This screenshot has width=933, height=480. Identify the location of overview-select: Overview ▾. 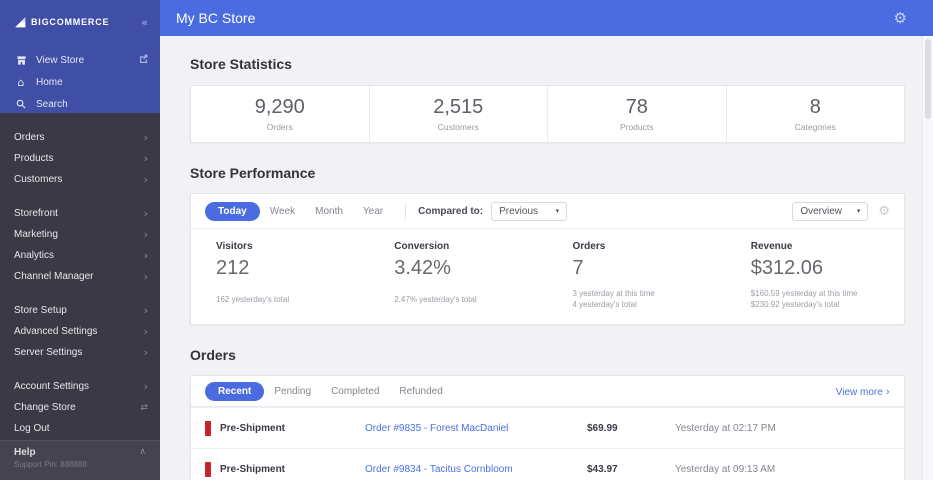
(830, 211).